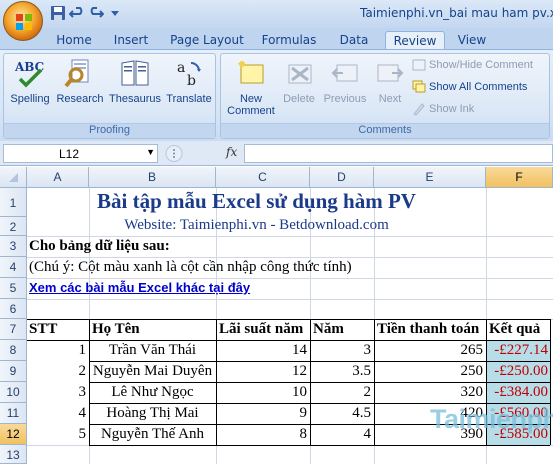 This screenshot has width=553, height=464. Describe the element at coordinates (13, 226) in the screenshot. I see `row-header-2: 2` at that location.